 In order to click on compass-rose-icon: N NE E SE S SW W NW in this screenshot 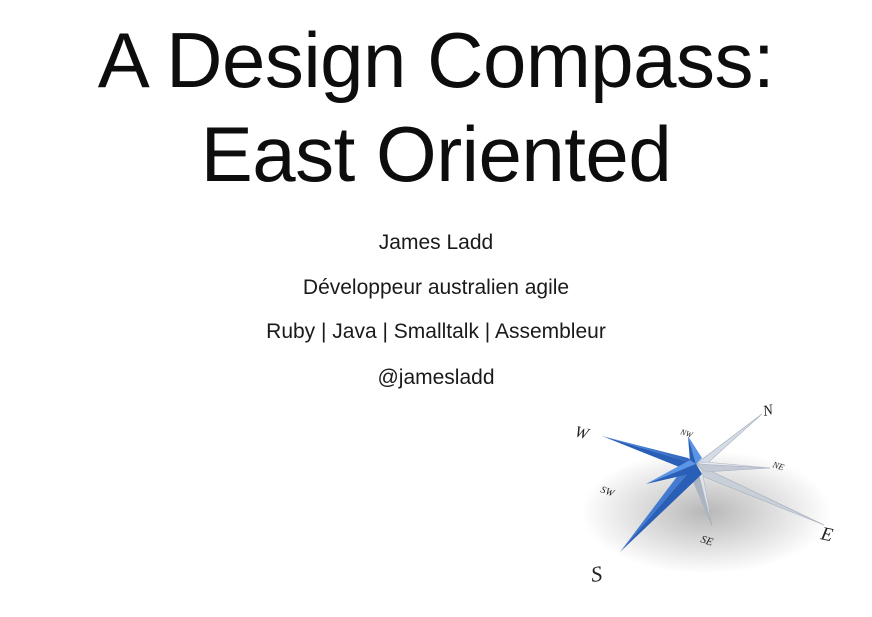, I will do `click(704, 494)`.